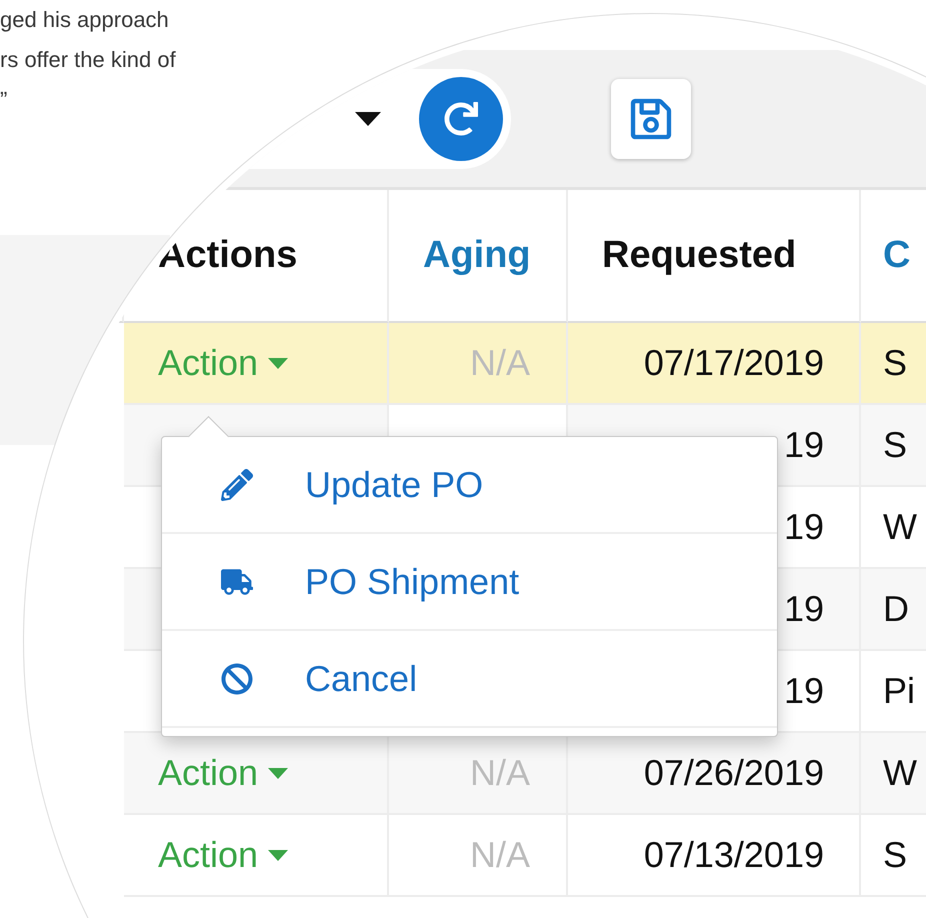  I want to click on menu-item: Cancel, so click(469, 679).